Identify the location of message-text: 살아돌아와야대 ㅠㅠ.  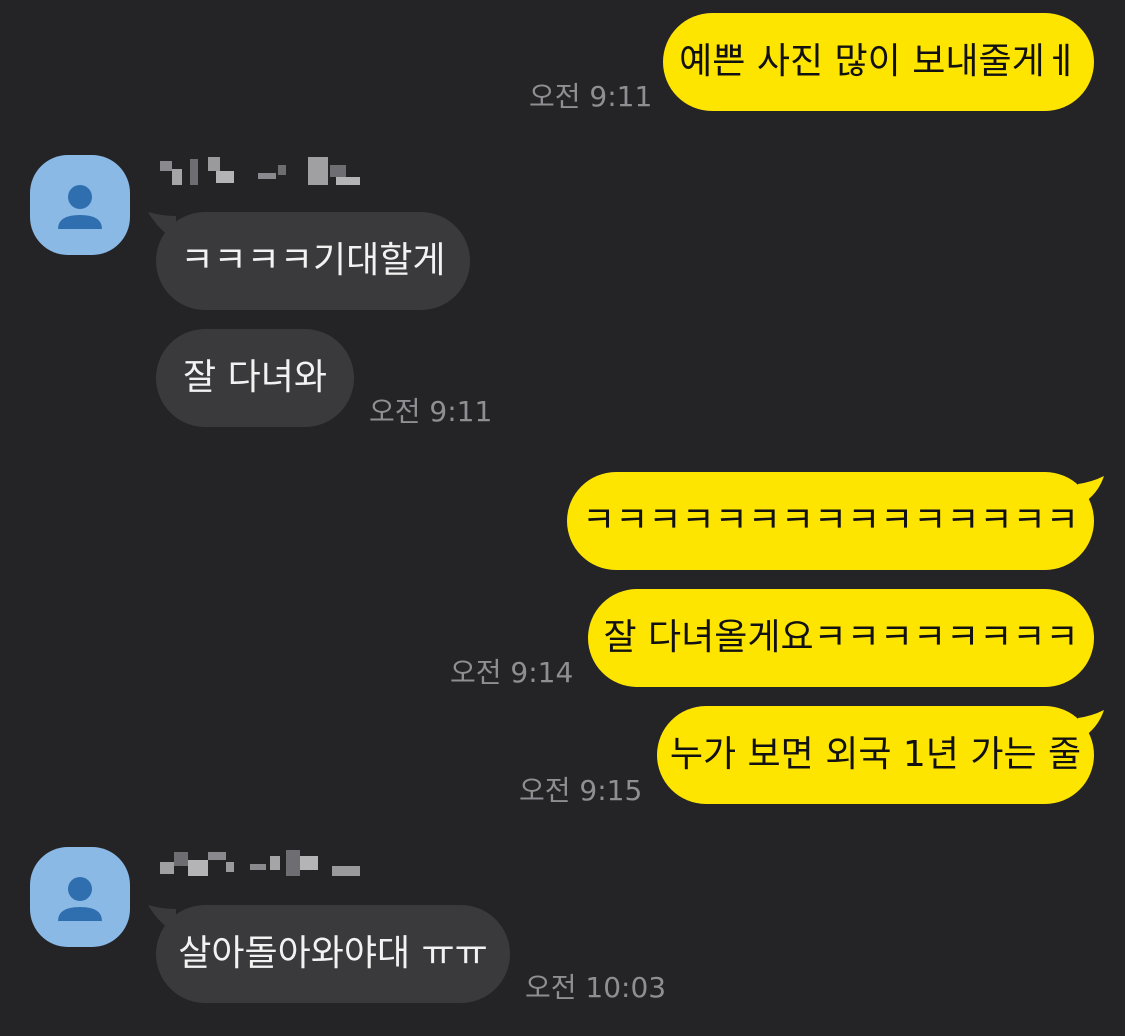
(333, 953).